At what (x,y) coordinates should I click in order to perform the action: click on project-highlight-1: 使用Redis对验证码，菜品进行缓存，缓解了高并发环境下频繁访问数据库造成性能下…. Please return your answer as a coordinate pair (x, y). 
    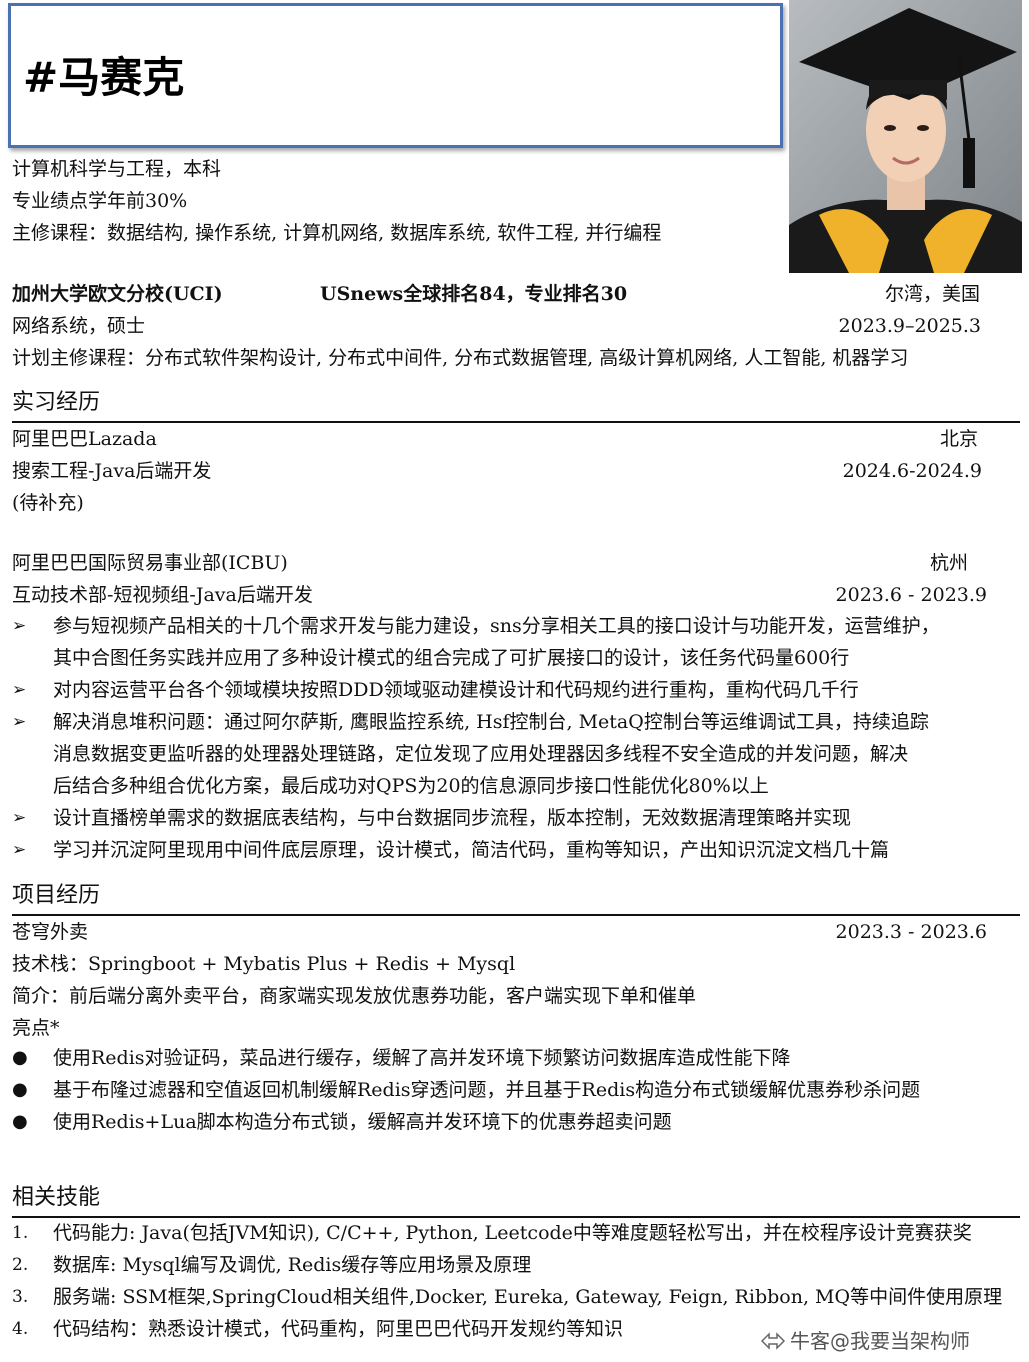
    Looking at the image, I should click on (422, 1058).